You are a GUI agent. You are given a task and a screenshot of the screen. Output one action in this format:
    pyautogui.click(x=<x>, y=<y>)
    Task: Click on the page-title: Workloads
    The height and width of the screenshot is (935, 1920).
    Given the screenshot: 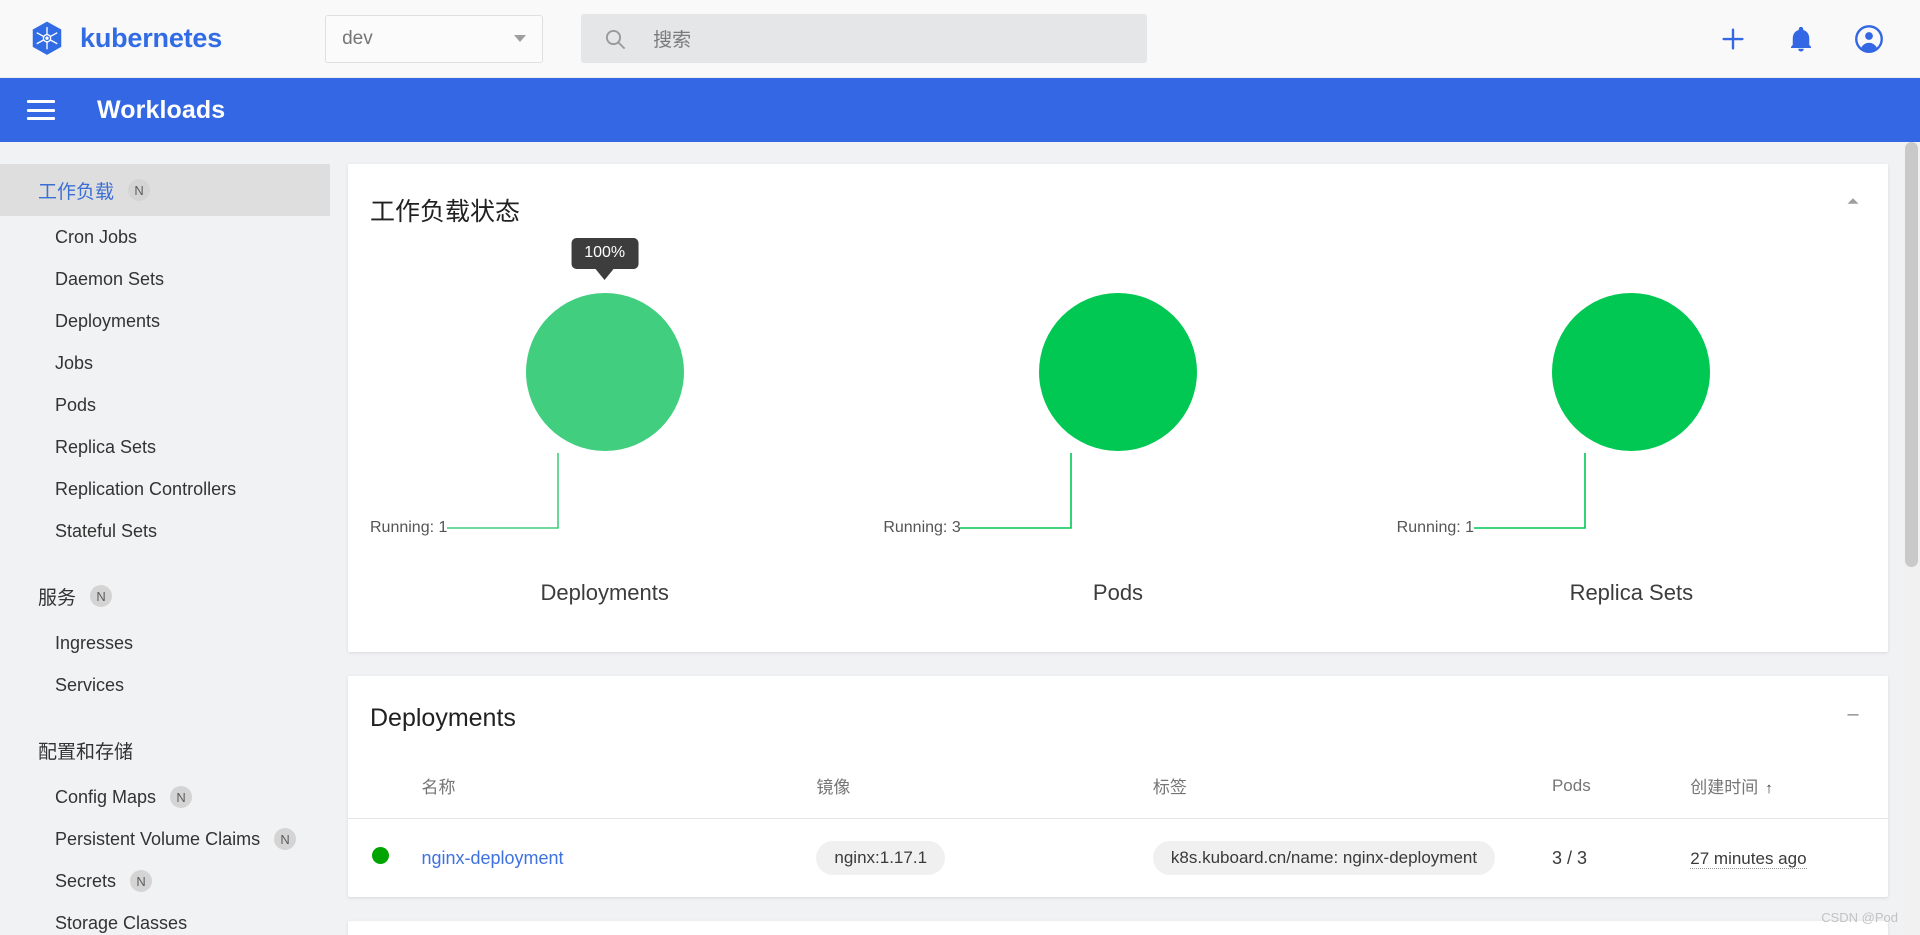 What is the action you would take?
    pyautogui.click(x=161, y=109)
    